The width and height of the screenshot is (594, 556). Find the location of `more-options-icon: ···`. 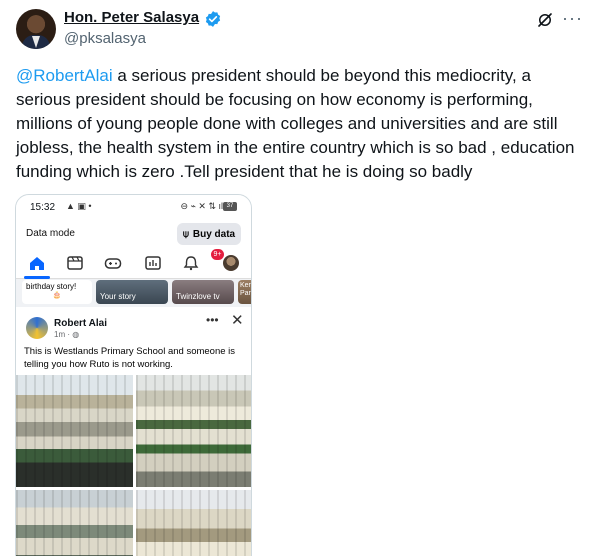

more-options-icon: ··· is located at coordinates (572, 18).